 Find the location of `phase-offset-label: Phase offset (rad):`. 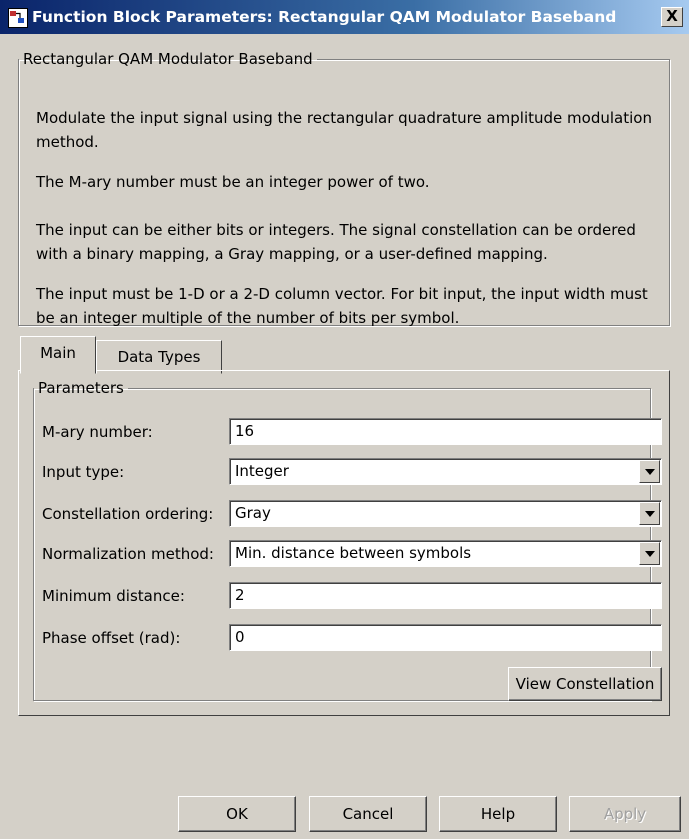

phase-offset-label: Phase offset (rad): is located at coordinates (111, 638).